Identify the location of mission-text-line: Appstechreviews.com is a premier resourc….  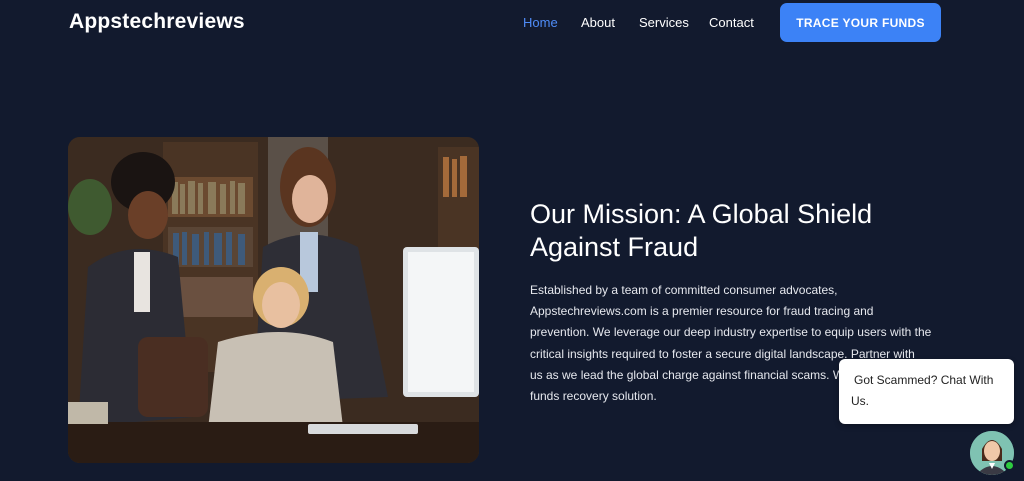
(702, 311).